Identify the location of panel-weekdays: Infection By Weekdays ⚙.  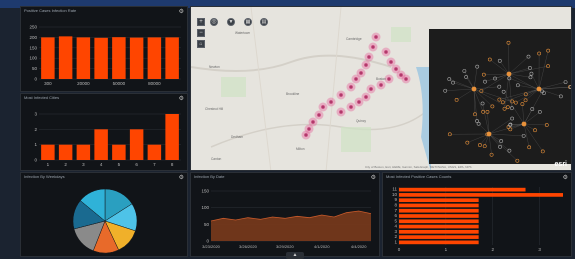
(104, 214).